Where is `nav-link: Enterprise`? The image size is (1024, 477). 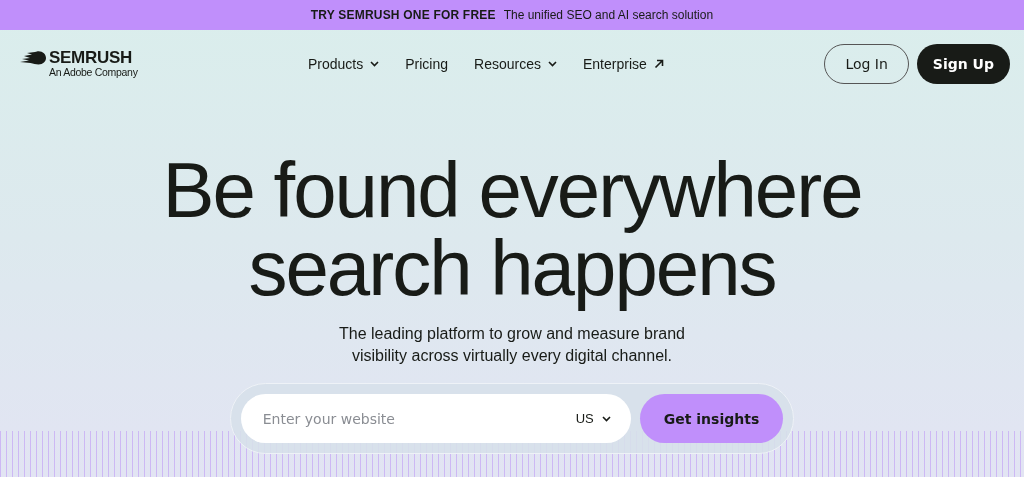 nav-link: Enterprise is located at coordinates (623, 63).